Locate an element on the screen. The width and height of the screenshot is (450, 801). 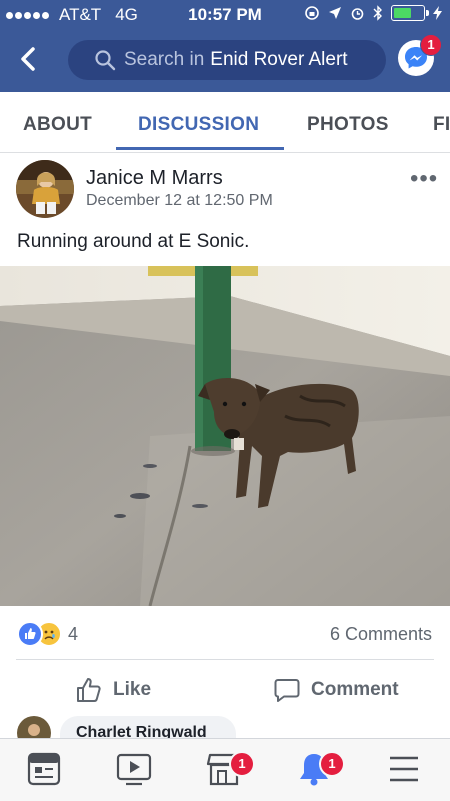
tab-photos: PHOTOS is located at coordinates (348, 125).